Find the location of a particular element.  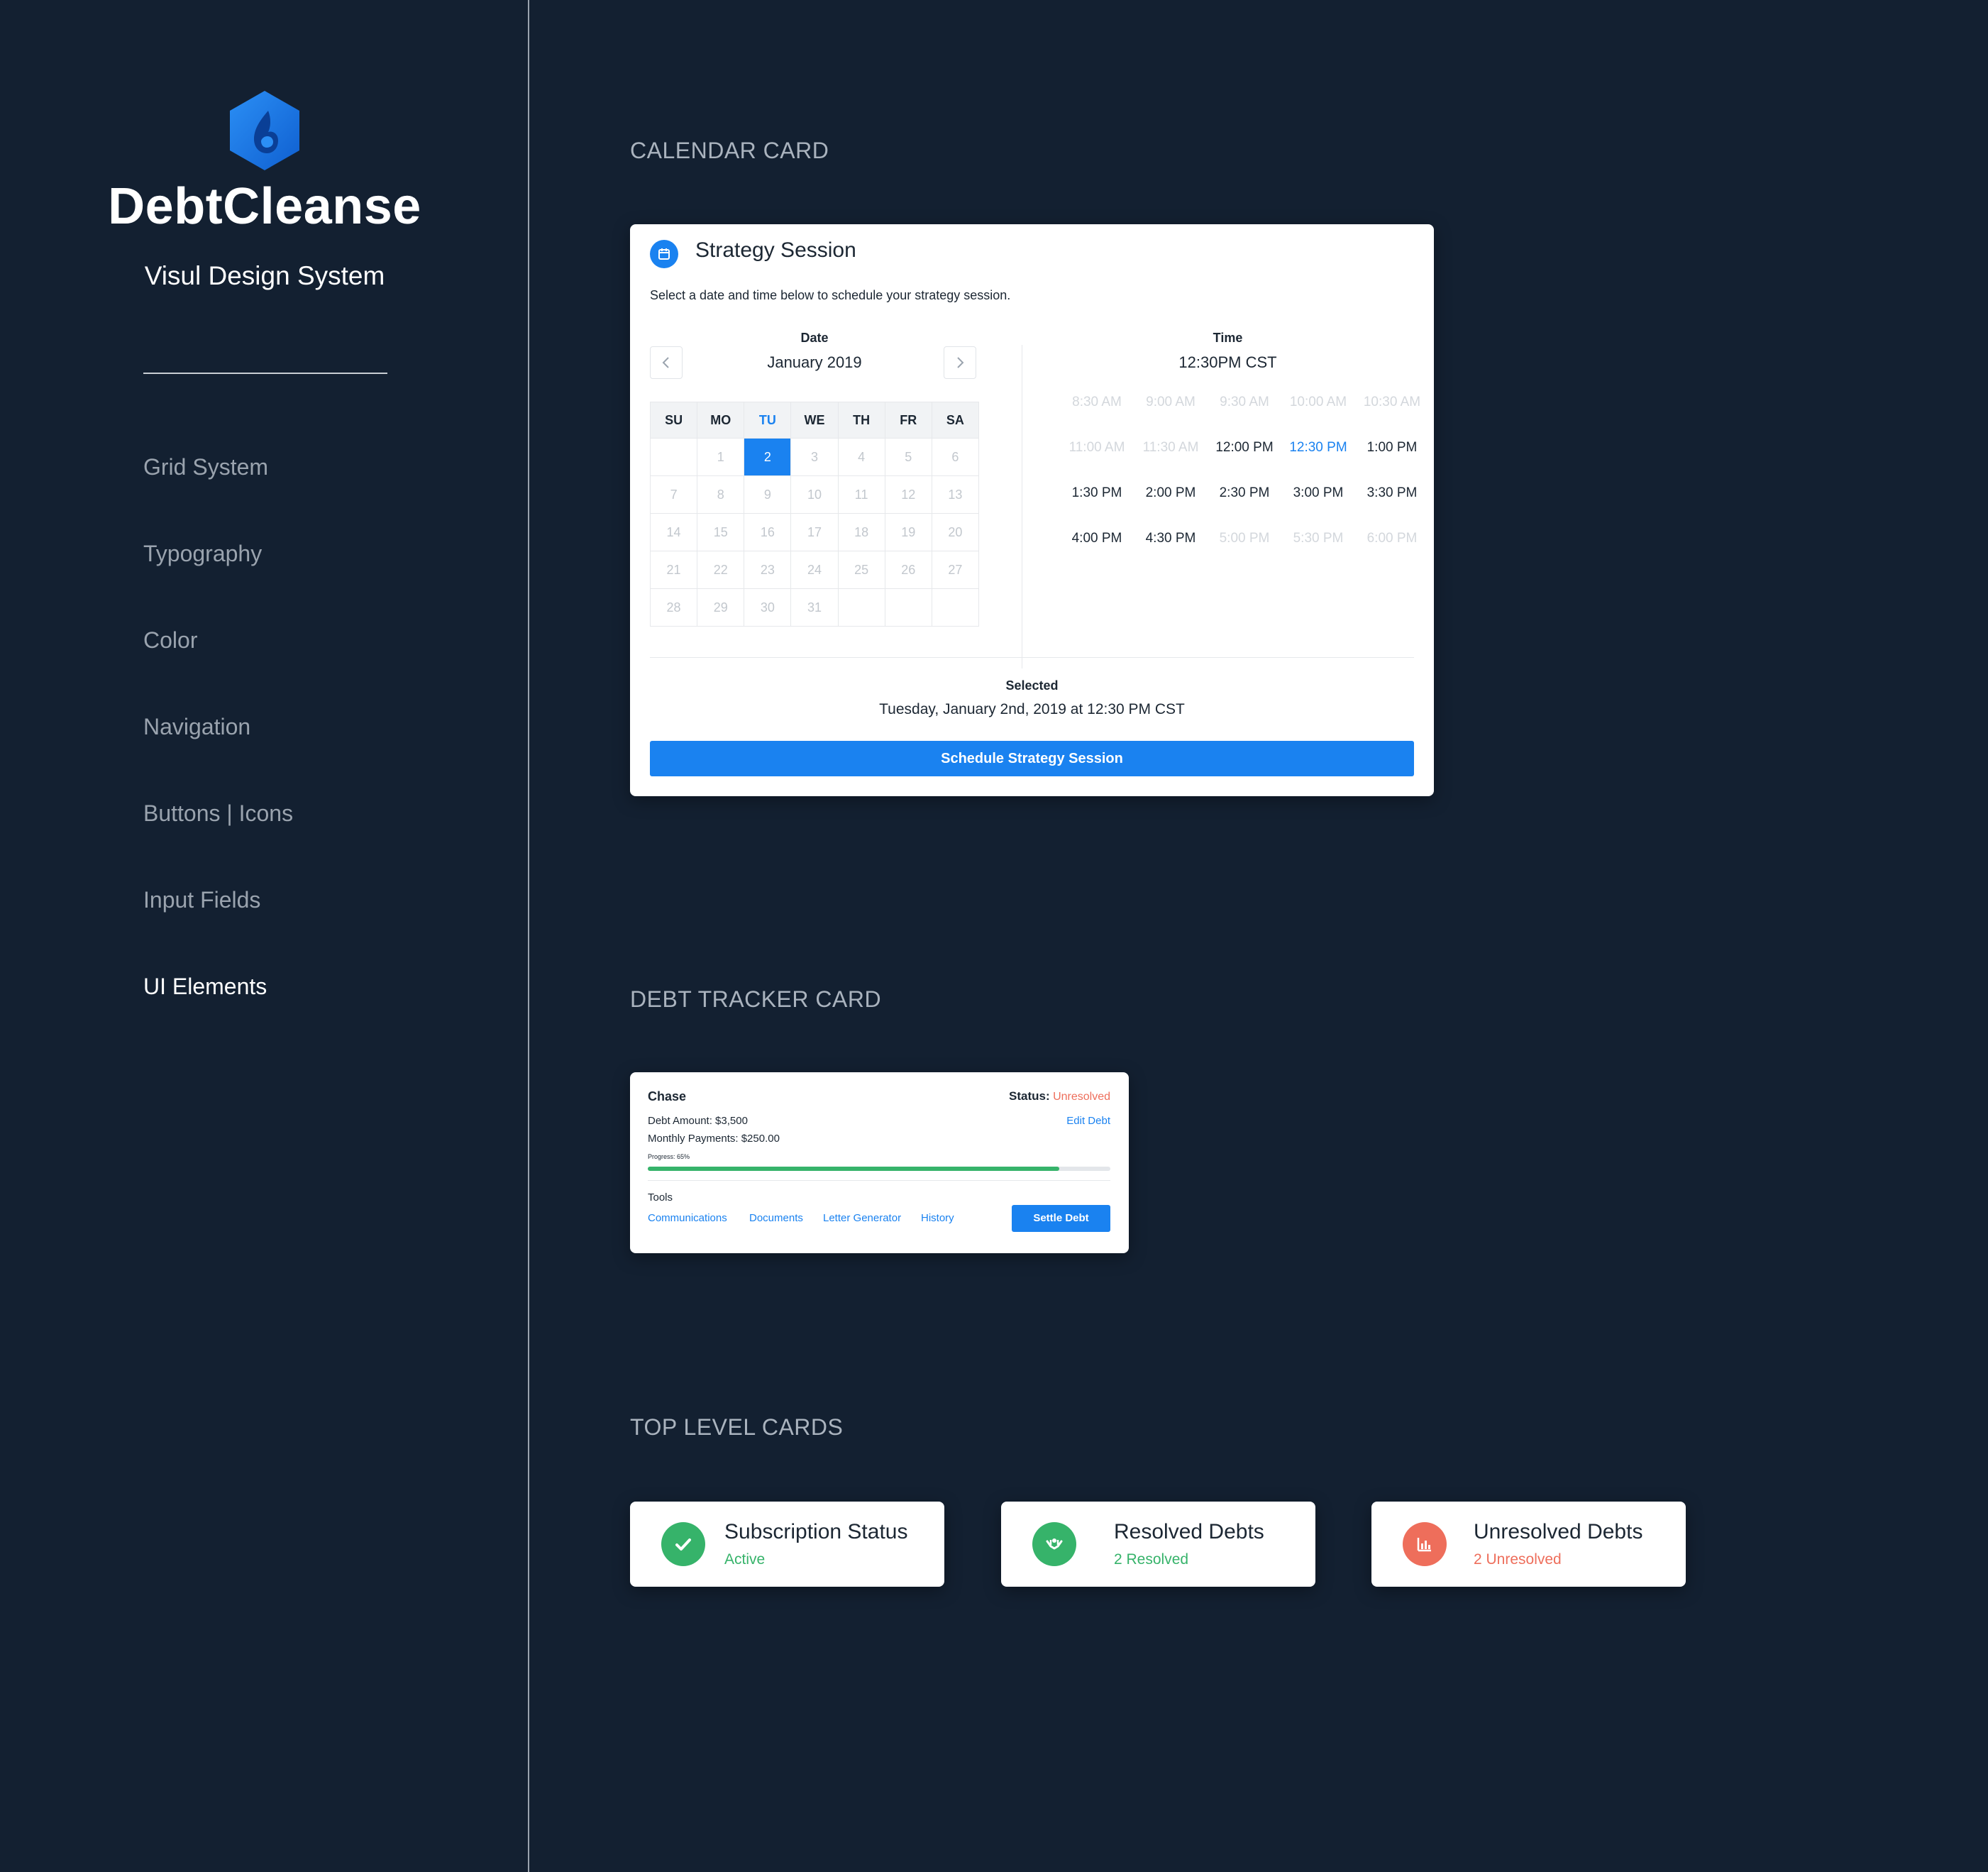

calendar-day-3: 3 is located at coordinates (814, 457).